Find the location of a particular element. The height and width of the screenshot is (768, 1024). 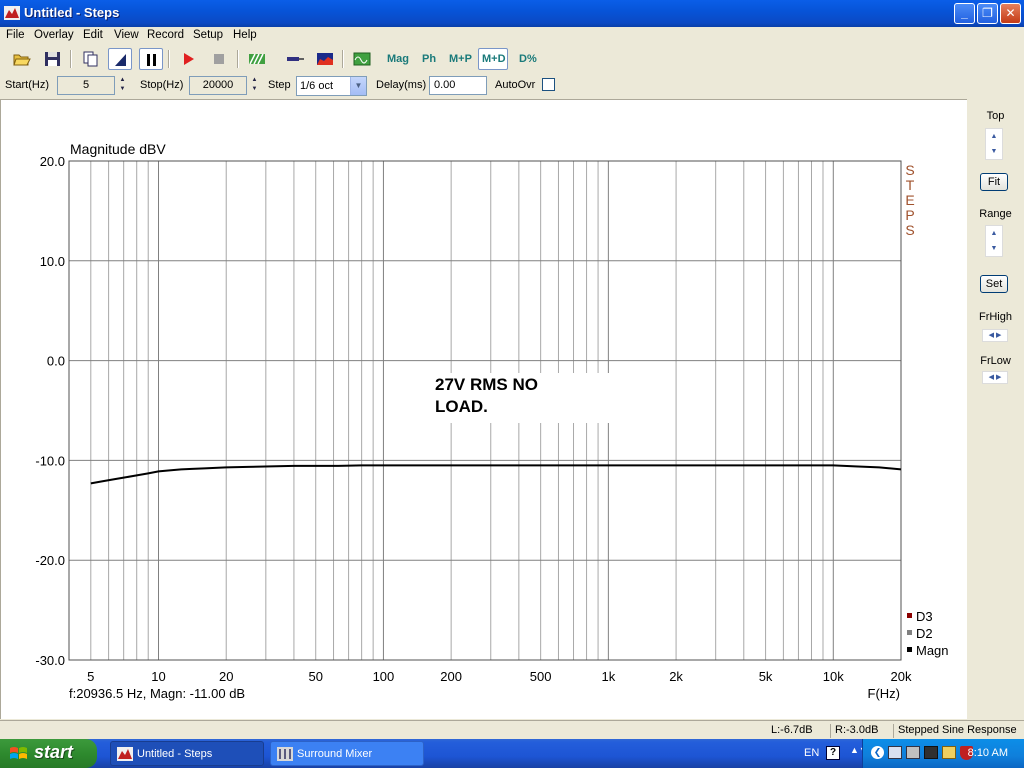

start-field: 5 is located at coordinates (86, 85).